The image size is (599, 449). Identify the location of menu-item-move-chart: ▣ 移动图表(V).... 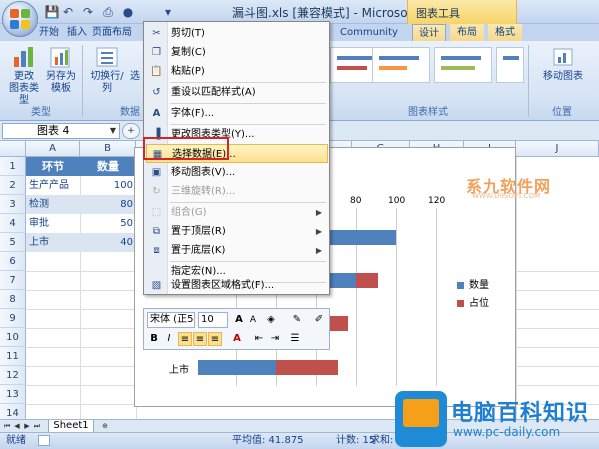
(237, 172).